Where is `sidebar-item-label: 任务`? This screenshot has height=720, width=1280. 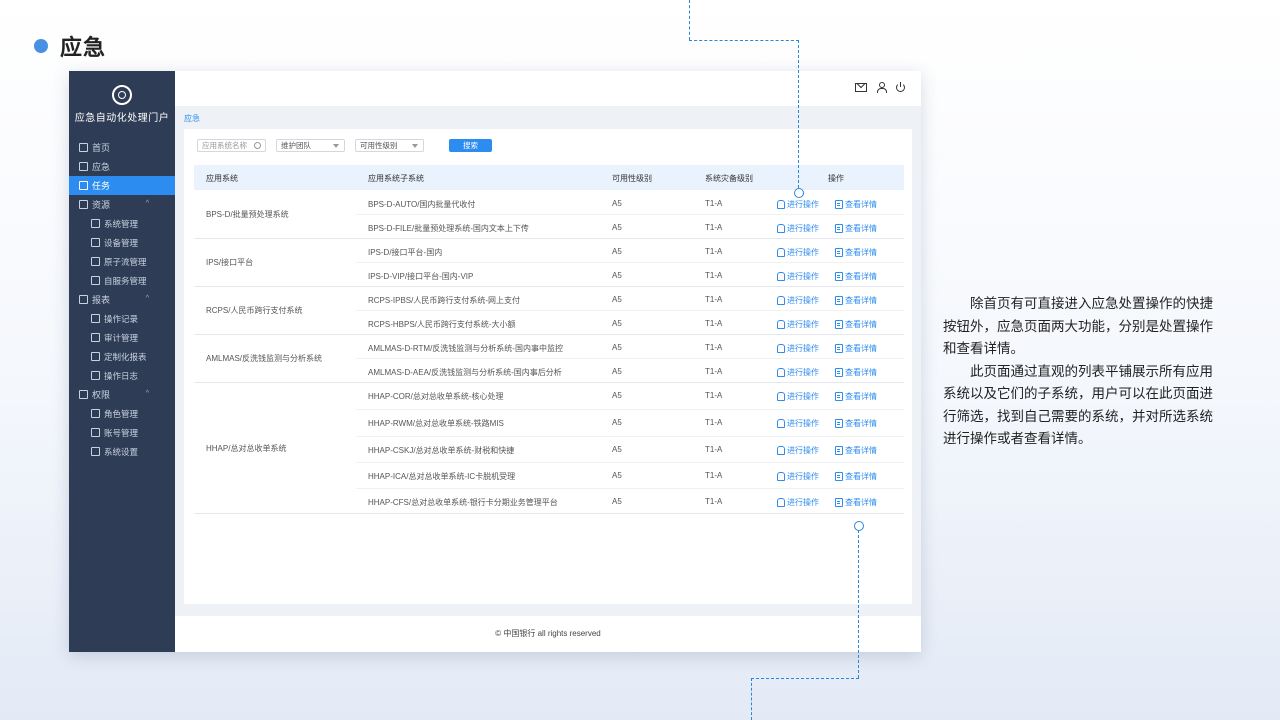
sidebar-item-label: 任务 is located at coordinates (101, 186).